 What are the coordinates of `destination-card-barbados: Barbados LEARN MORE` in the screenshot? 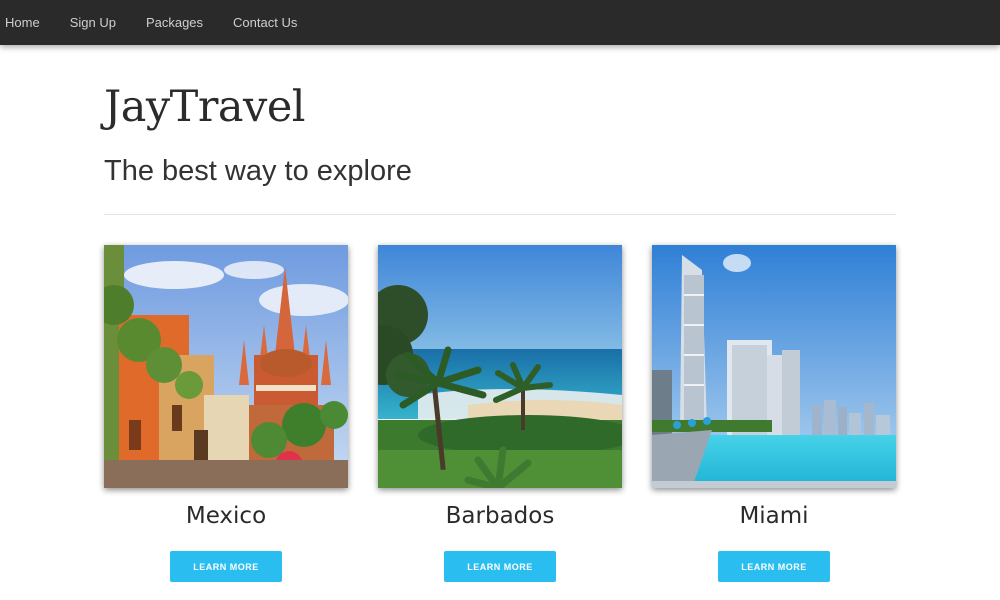 It's located at (500, 413).